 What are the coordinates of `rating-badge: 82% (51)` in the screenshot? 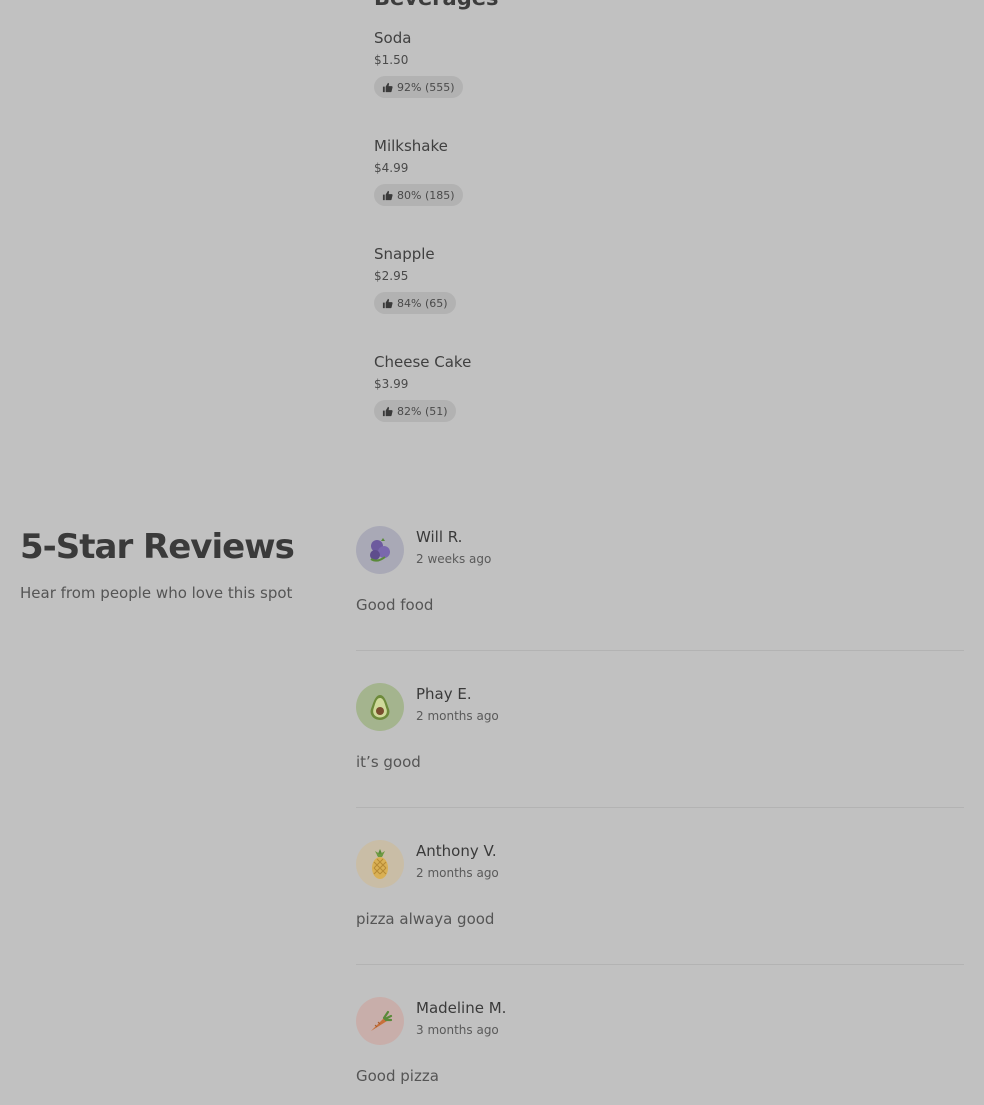 It's located at (415, 411).